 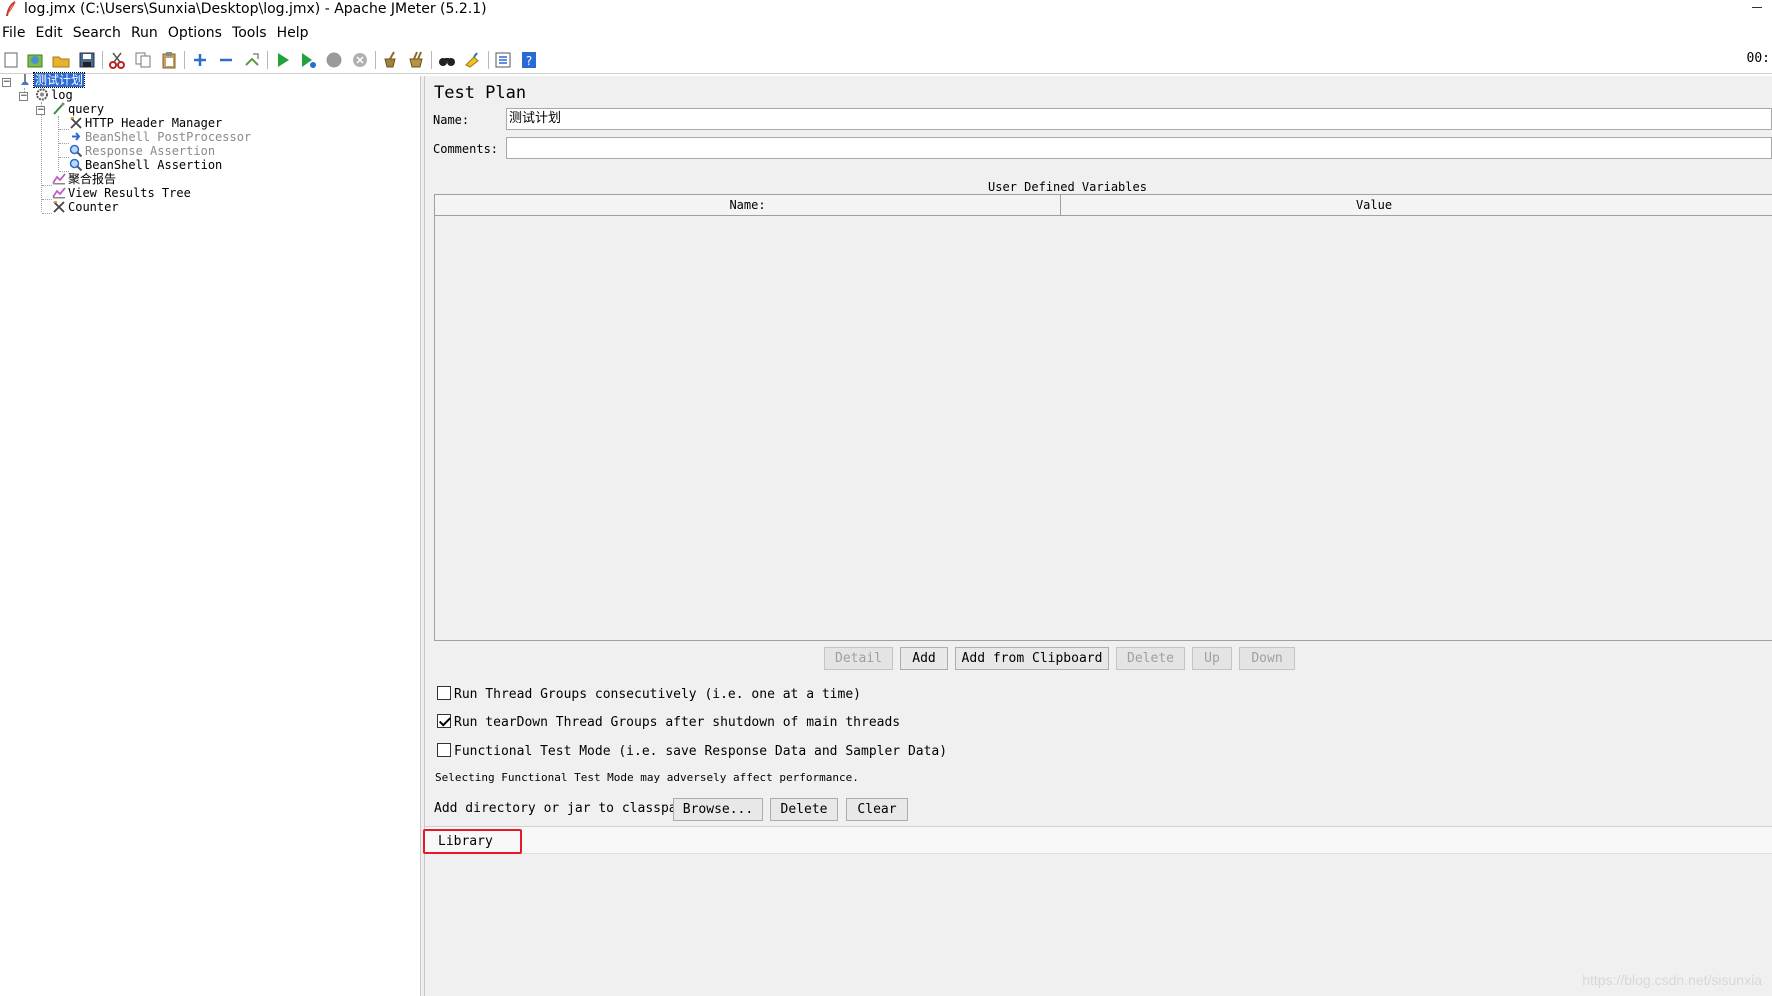 I want to click on minimize-icon, so click(x=1757, y=7).